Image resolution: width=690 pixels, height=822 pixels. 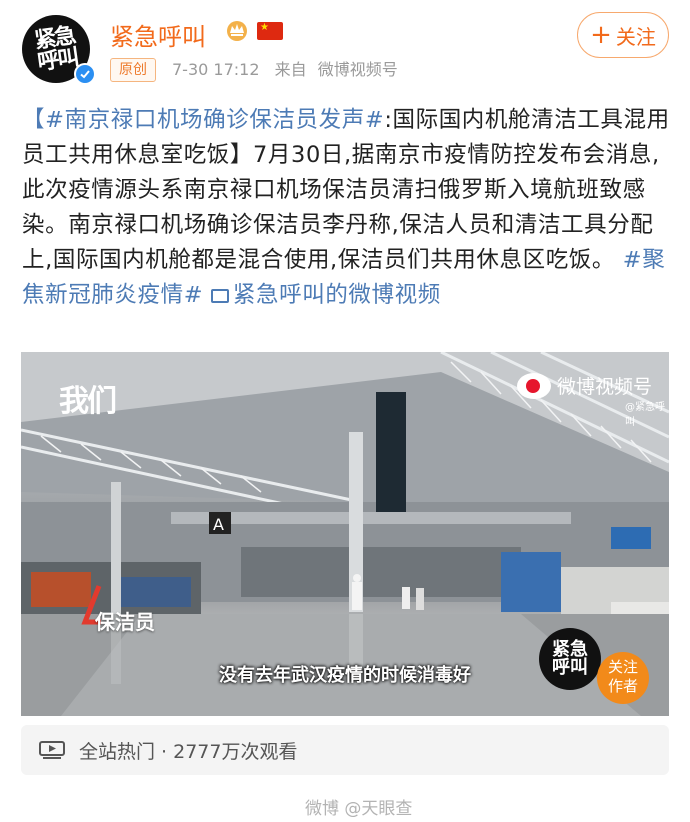 What do you see at coordinates (645, 415) in the screenshot?
I see `weibo-handle: @紧急呼叫` at bounding box center [645, 415].